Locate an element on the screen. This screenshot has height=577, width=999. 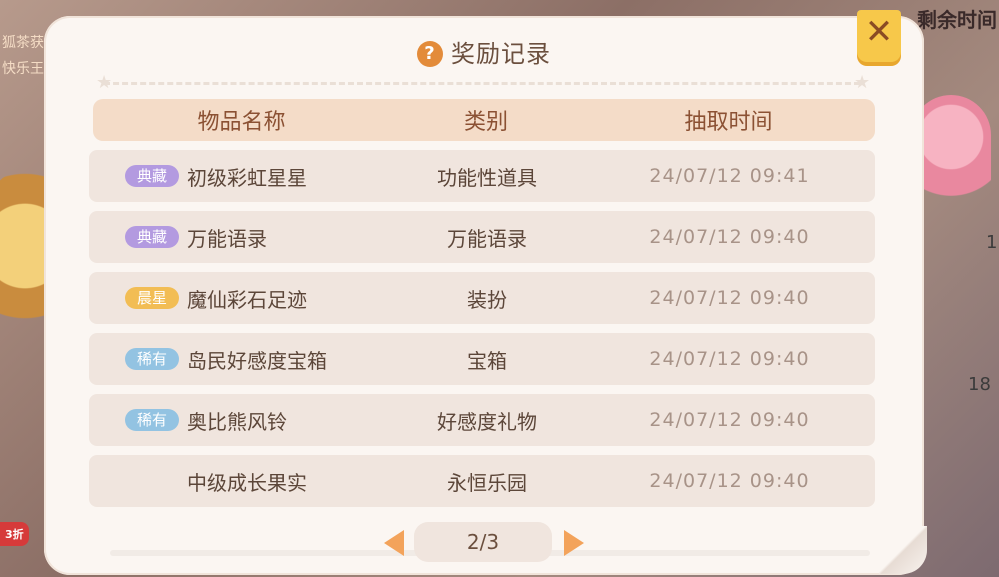
header-draw-time: 抽取时间 is located at coordinates (728, 122).